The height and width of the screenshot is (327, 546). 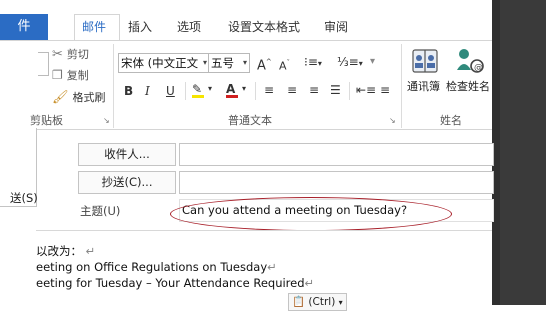 What do you see at coordinates (140, 26) in the screenshot?
I see `tab-insert: 插入` at bounding box center [140, 26].